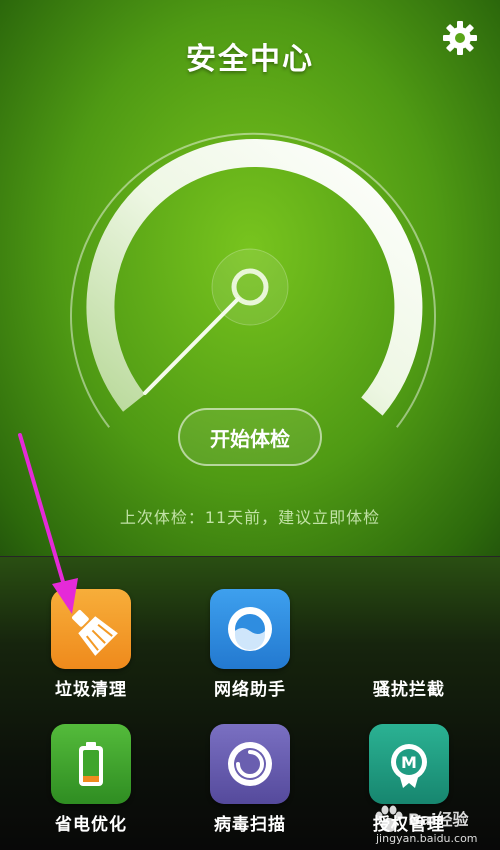 The height and width of the screenshot is (850, 500). What do you see at coordinates (250, 764) in the screenshot?
I see `virus-scan-icon` at bounding box center [250, 764].